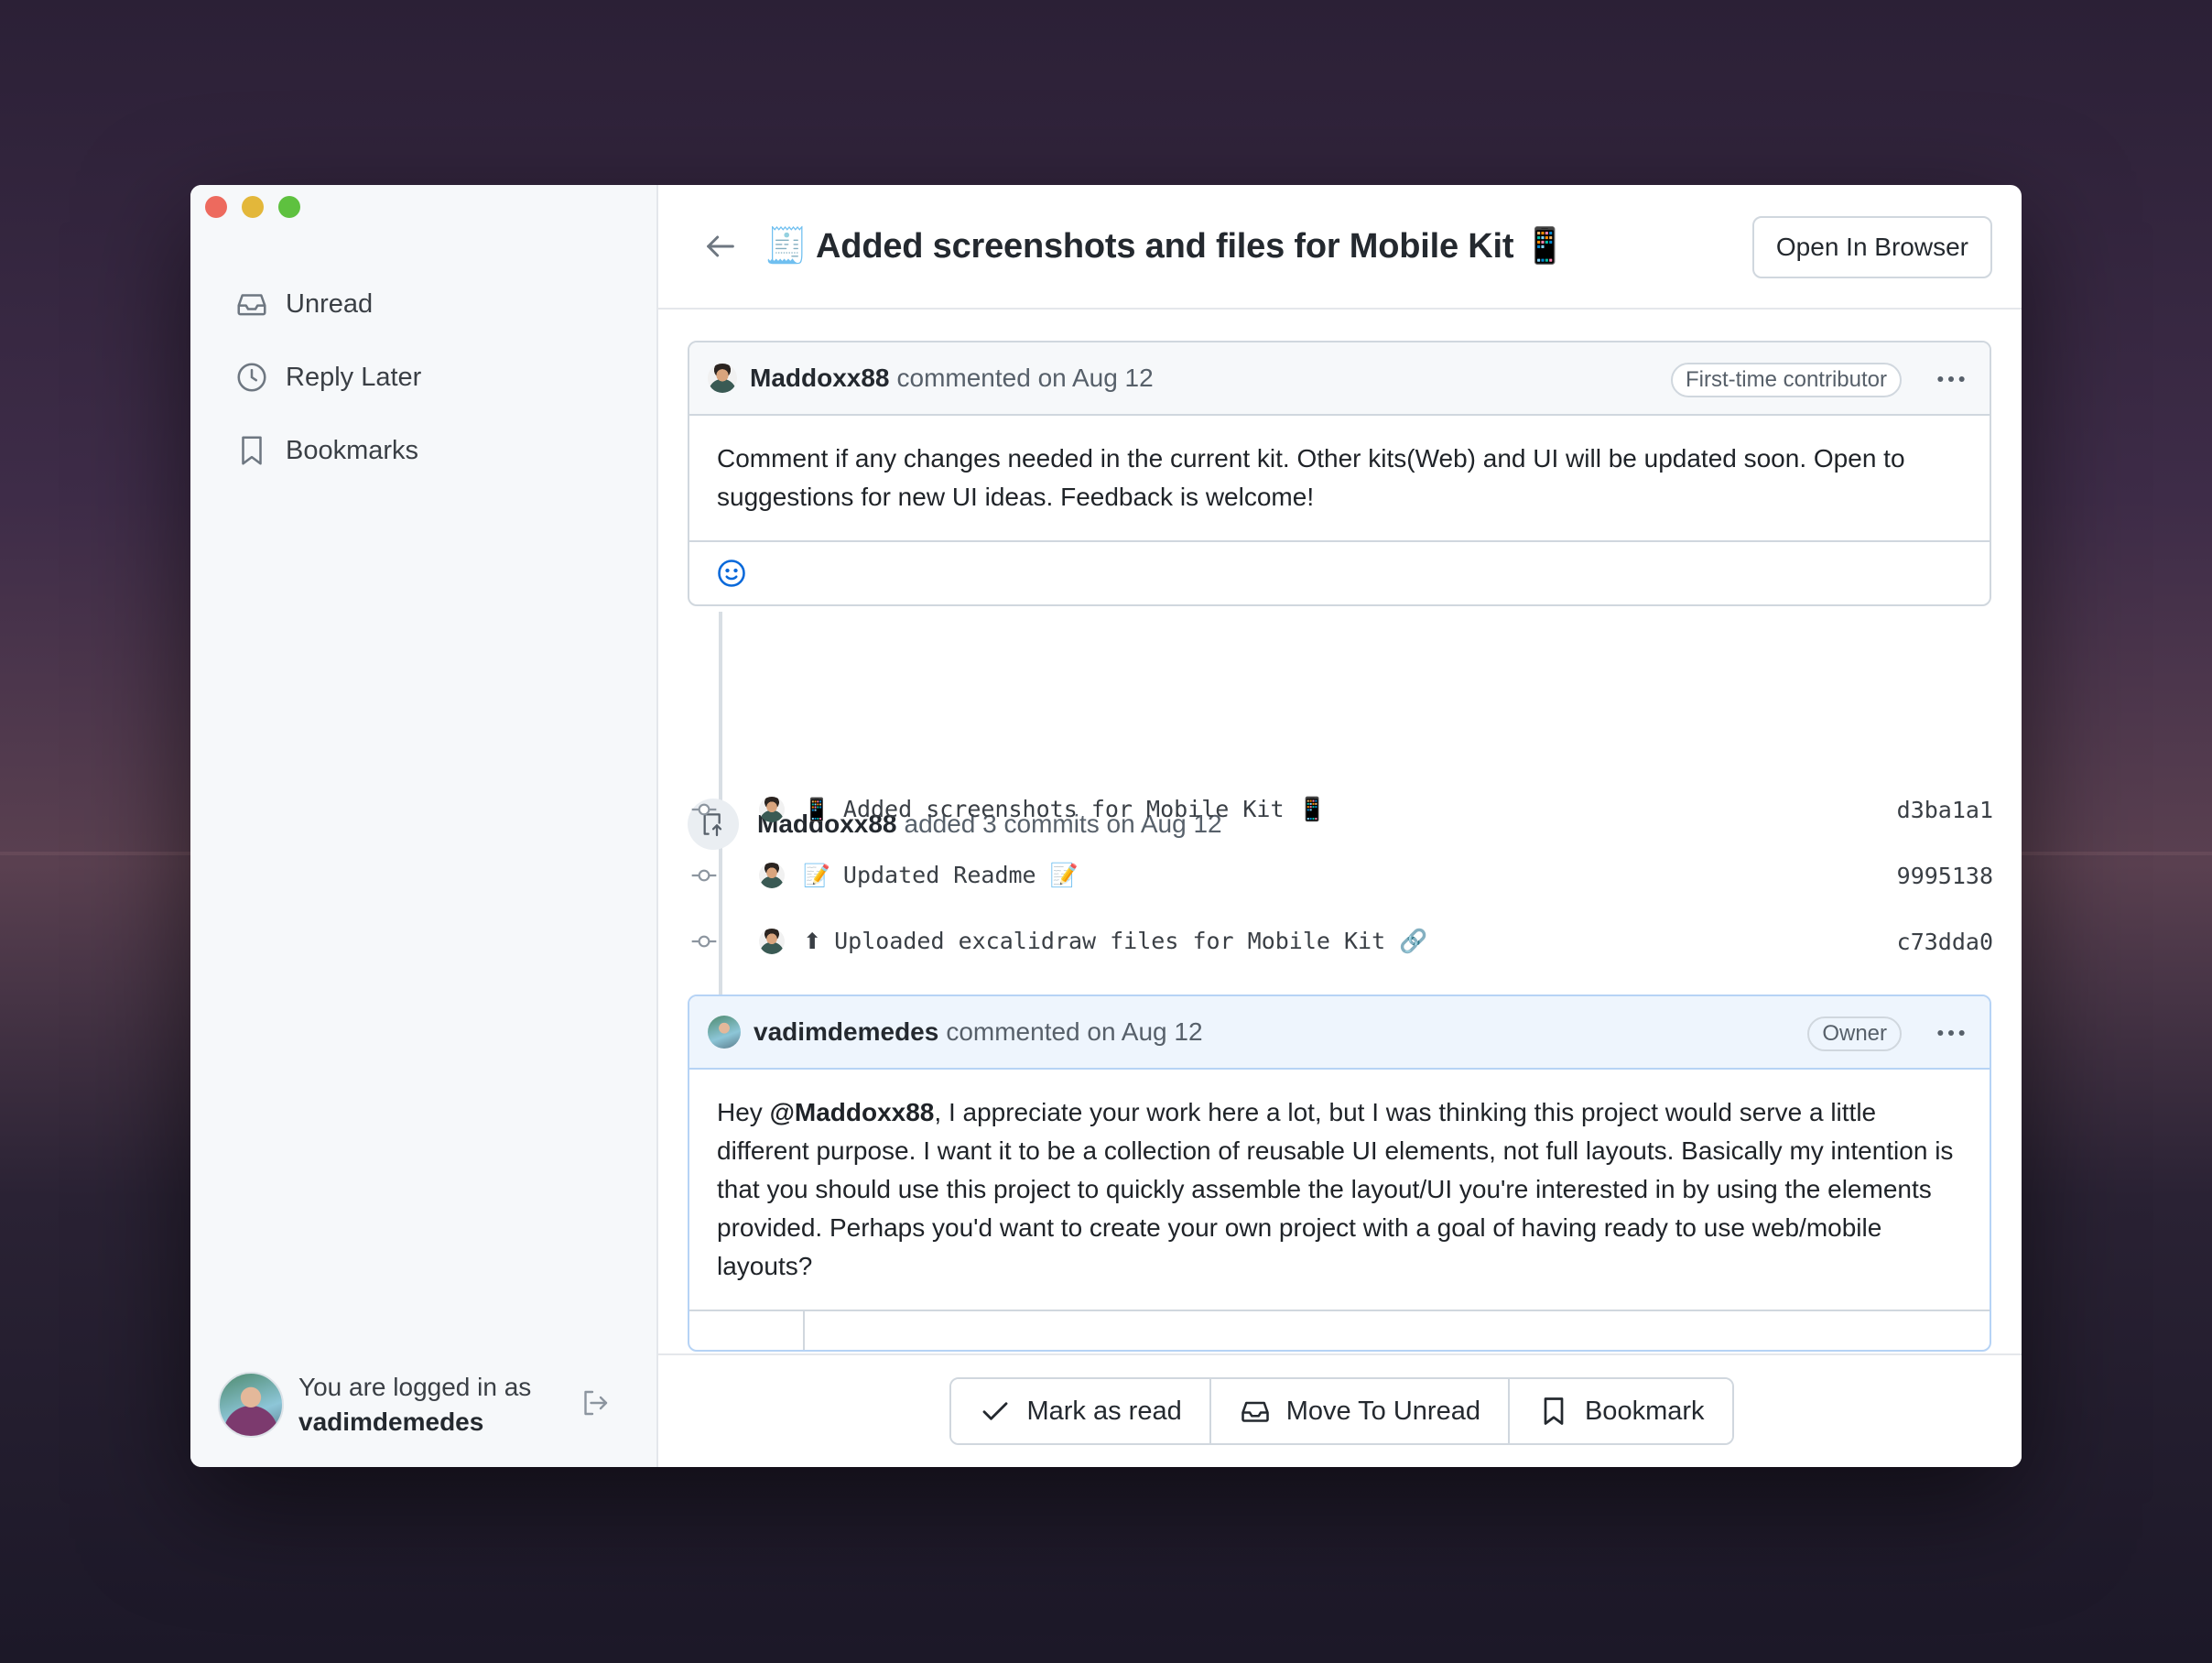 This screenshot has height=1663, width=2212. Describe the element at coordinates (1341, 875) in the screenshot. I see `commit-row: 📝 Updated Readme 📝 9995138` at that location.